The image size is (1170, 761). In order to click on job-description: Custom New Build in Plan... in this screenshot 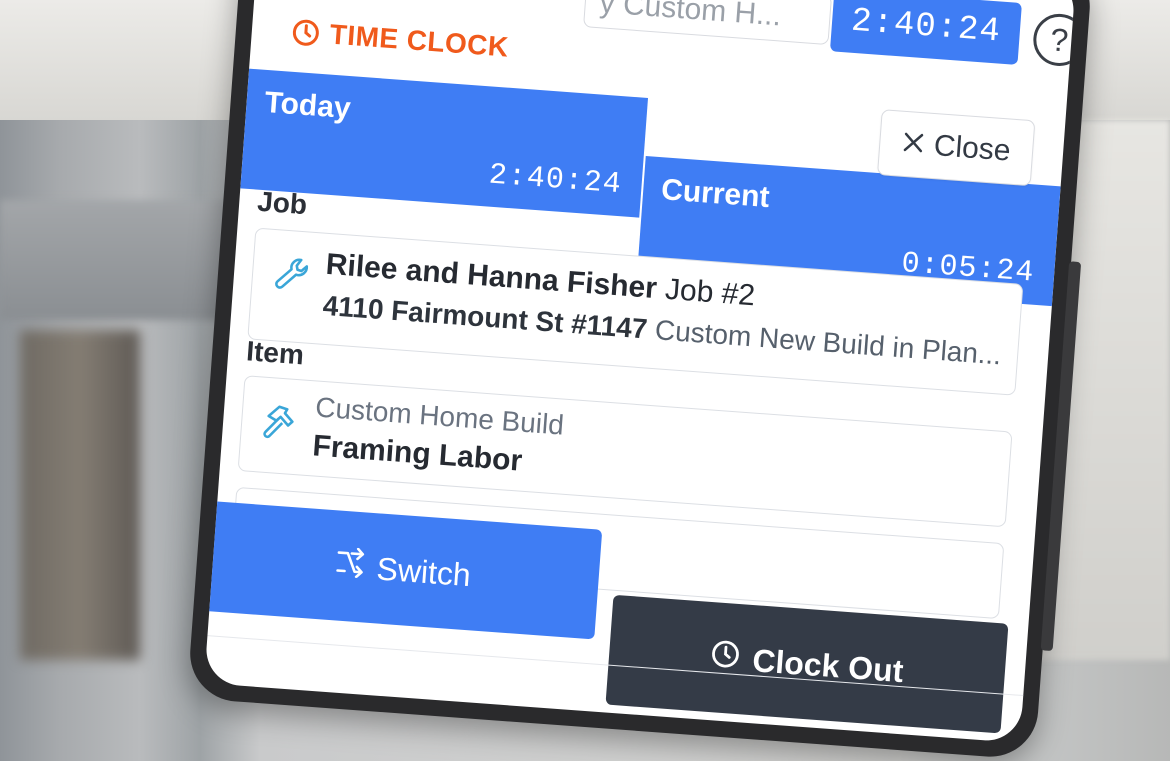, I will do `click(828, 342)`.